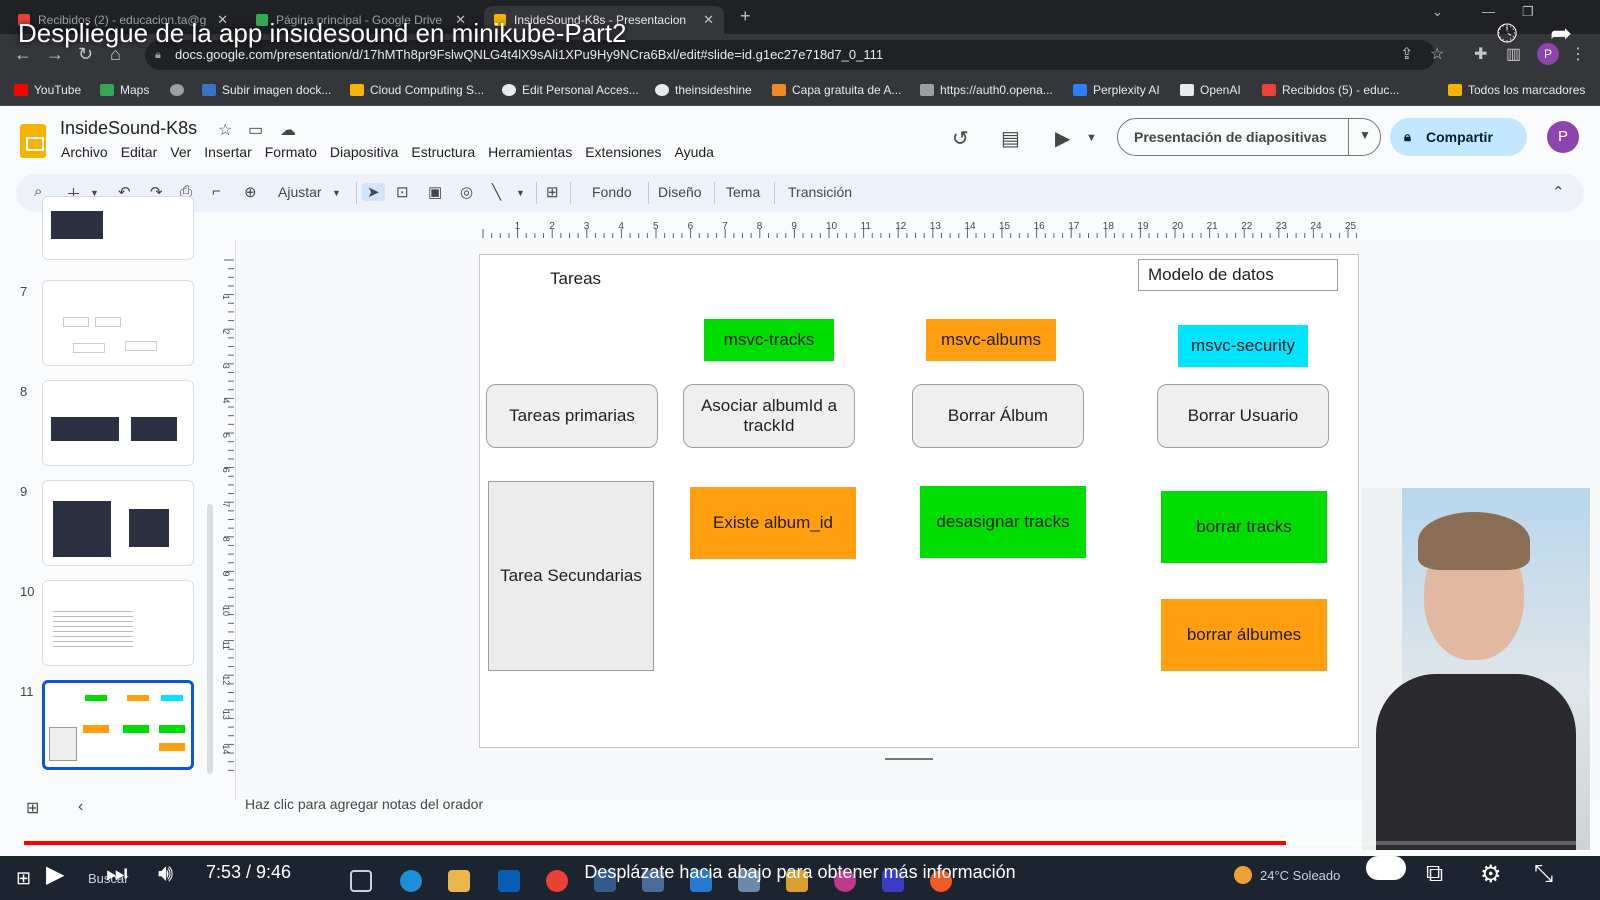 The width and height of the screenshot is (1600, 900). I want to click on bookmark-maps: Maps, so click(124, 90).